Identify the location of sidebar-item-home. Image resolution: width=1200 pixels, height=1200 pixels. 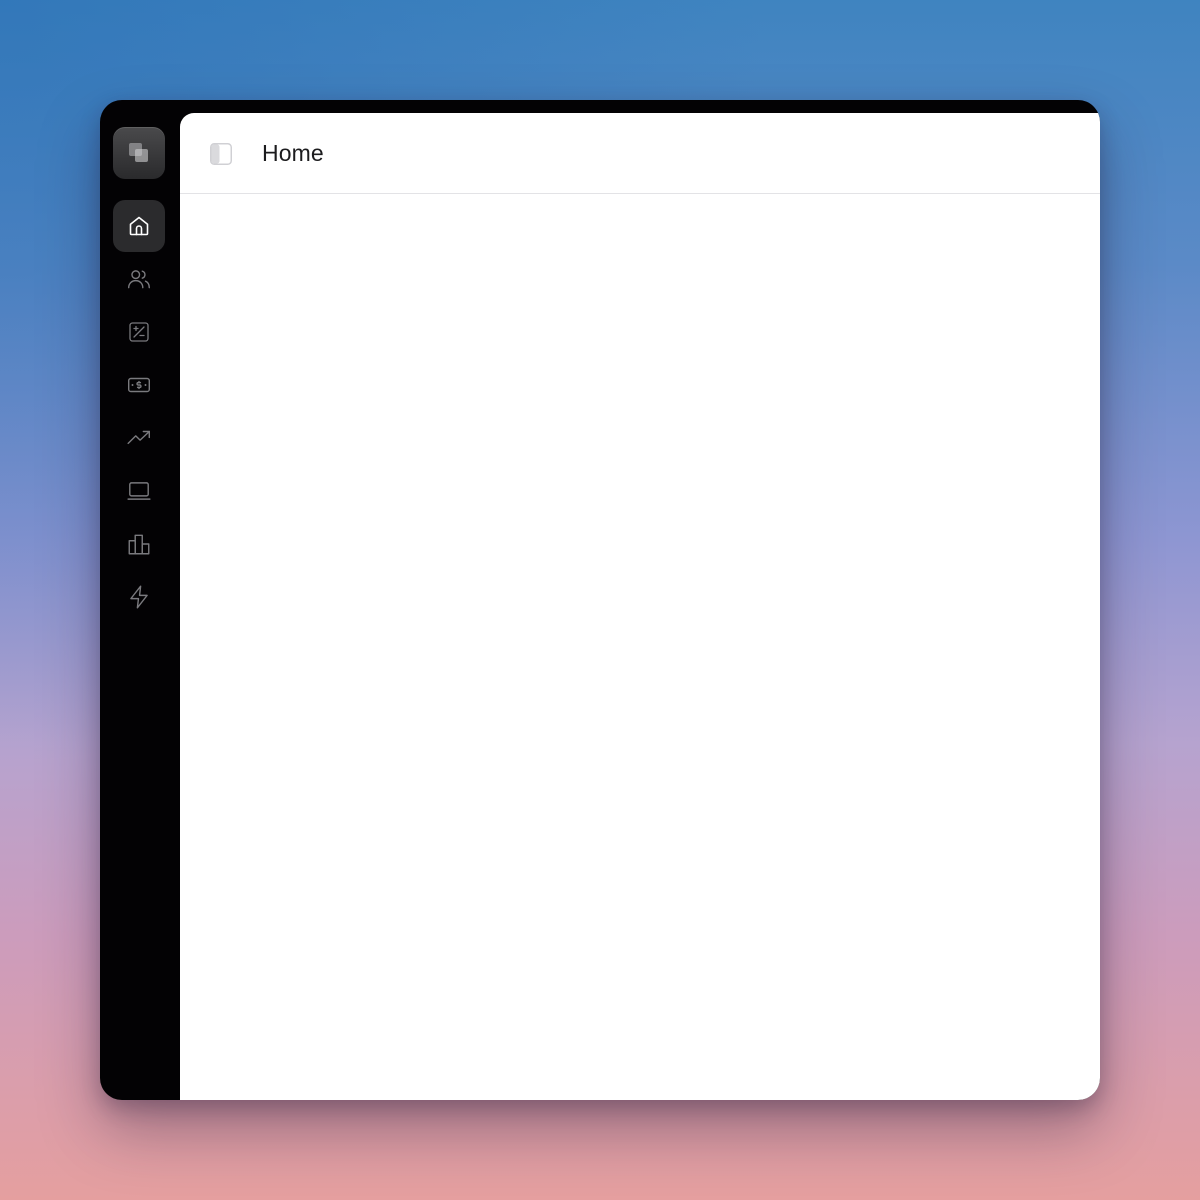
(139, 226).